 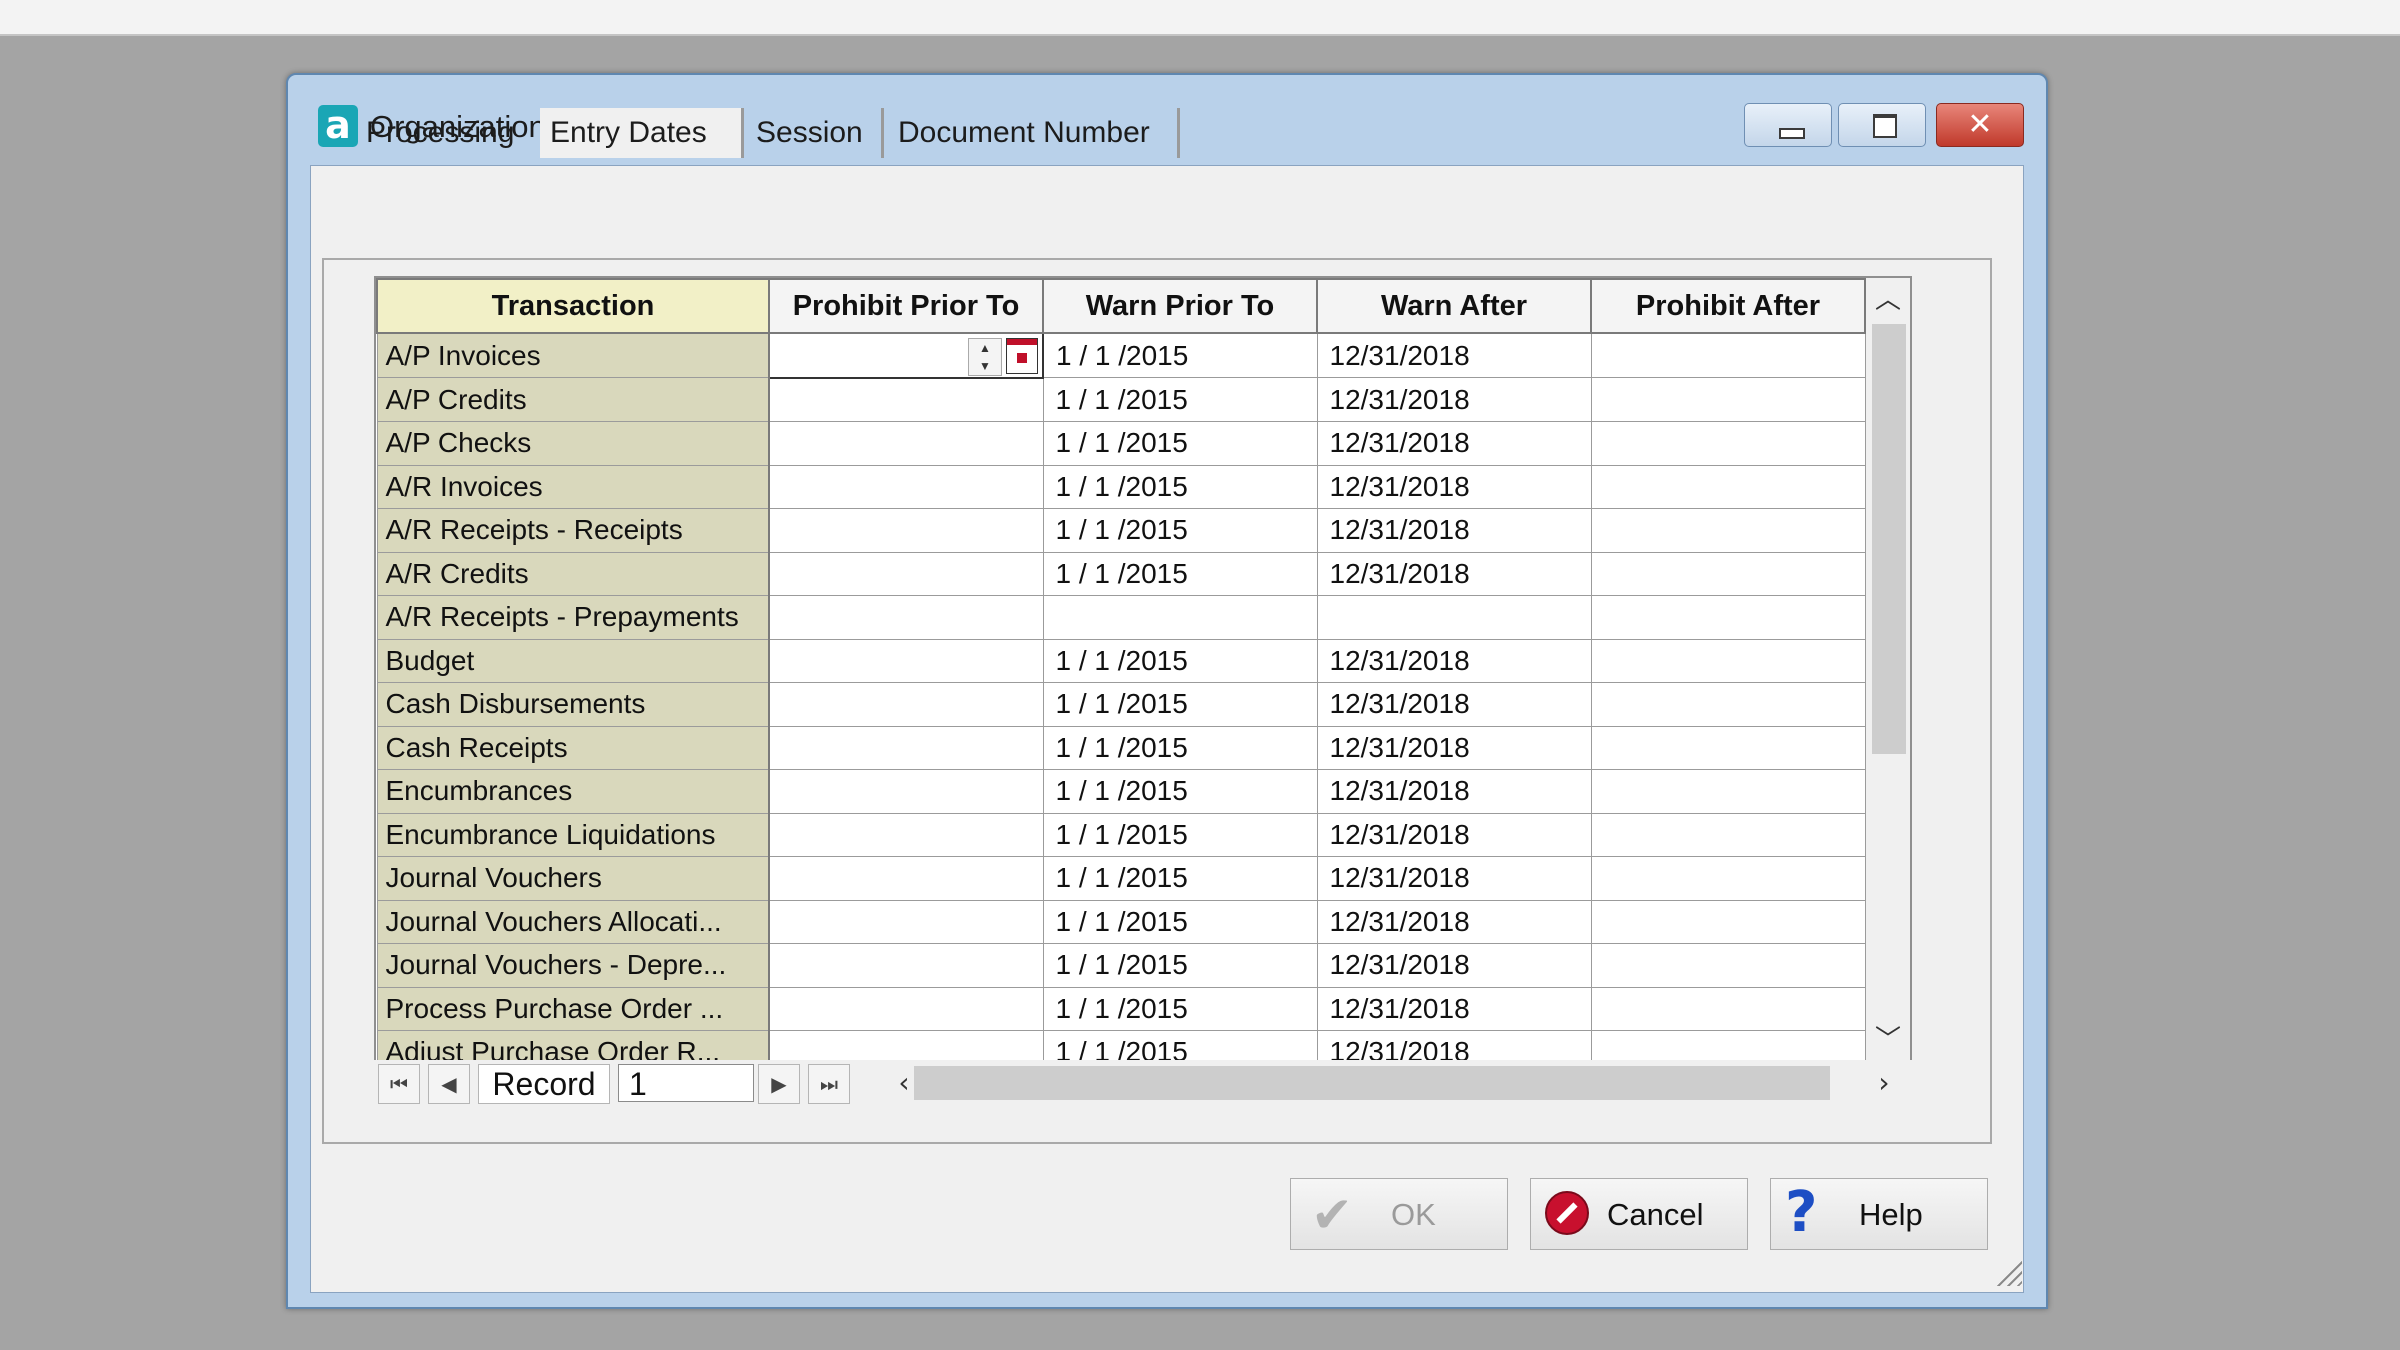 I want to click on column-header-prohibit-prior-to: Prohibit Prior To, so click(x=906, y=306).